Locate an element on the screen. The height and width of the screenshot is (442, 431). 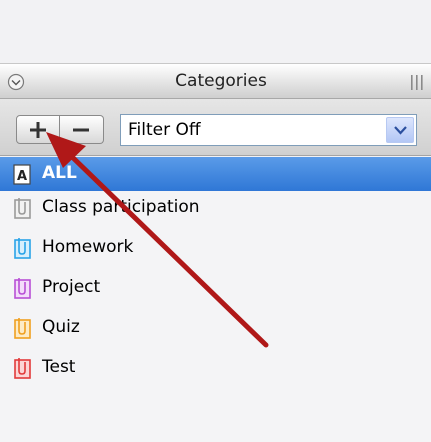
resize-grip-icon is located at coordinates (417, 82).